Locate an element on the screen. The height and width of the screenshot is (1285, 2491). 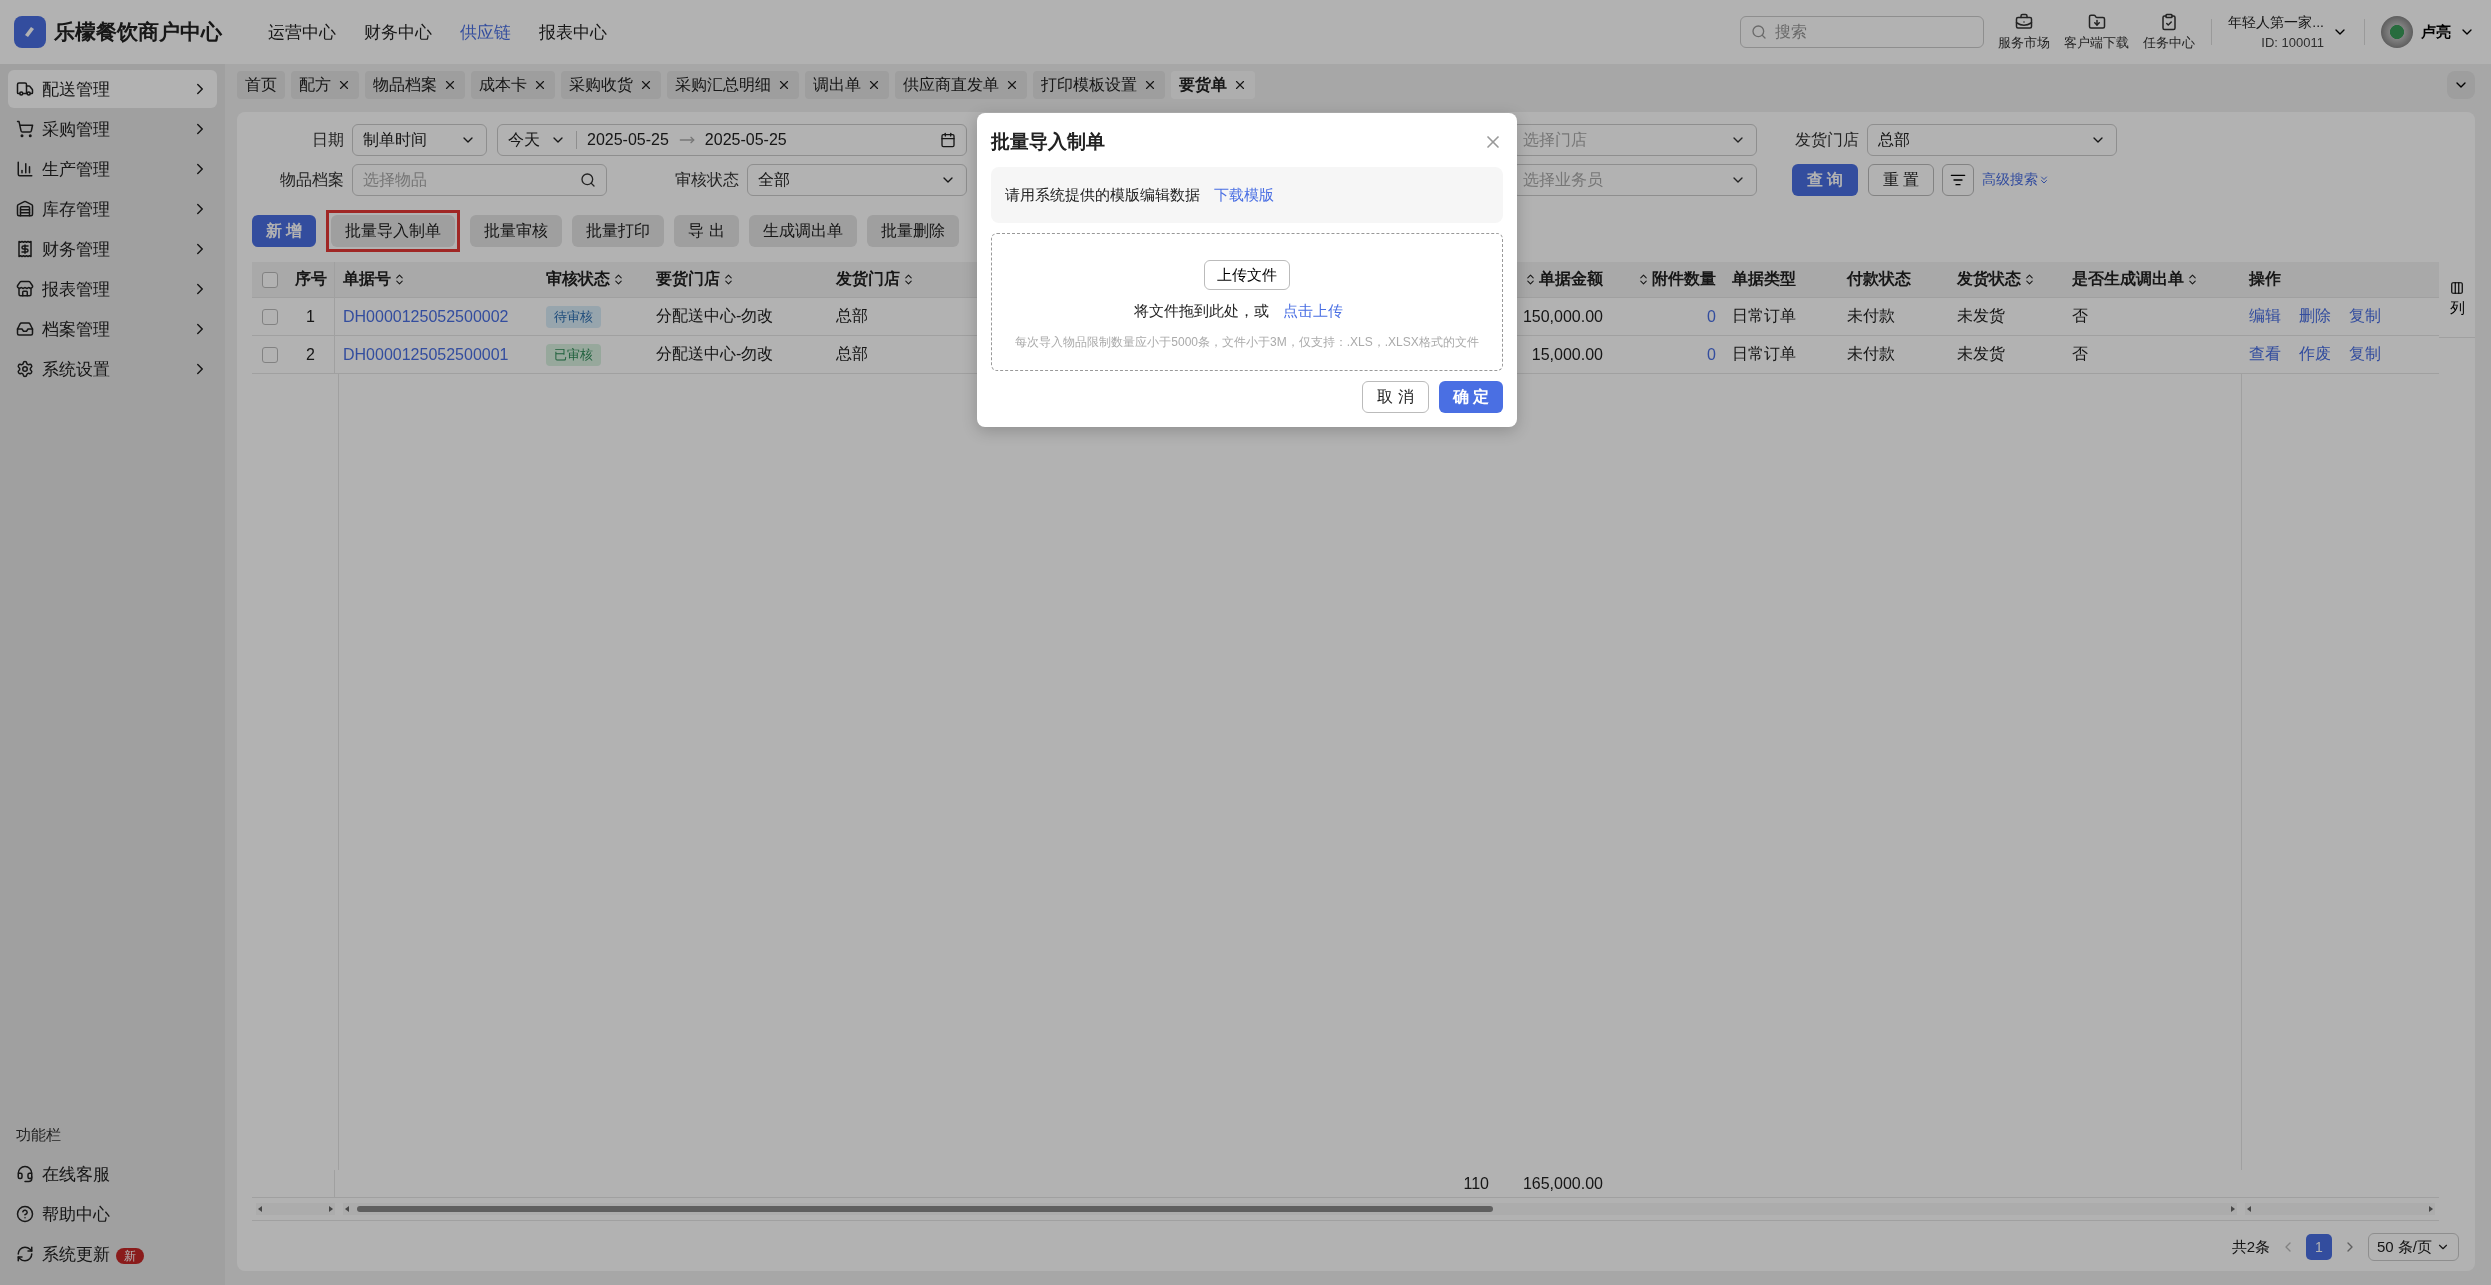
search-input: 搜索 is located at coordinates (1863, 32).